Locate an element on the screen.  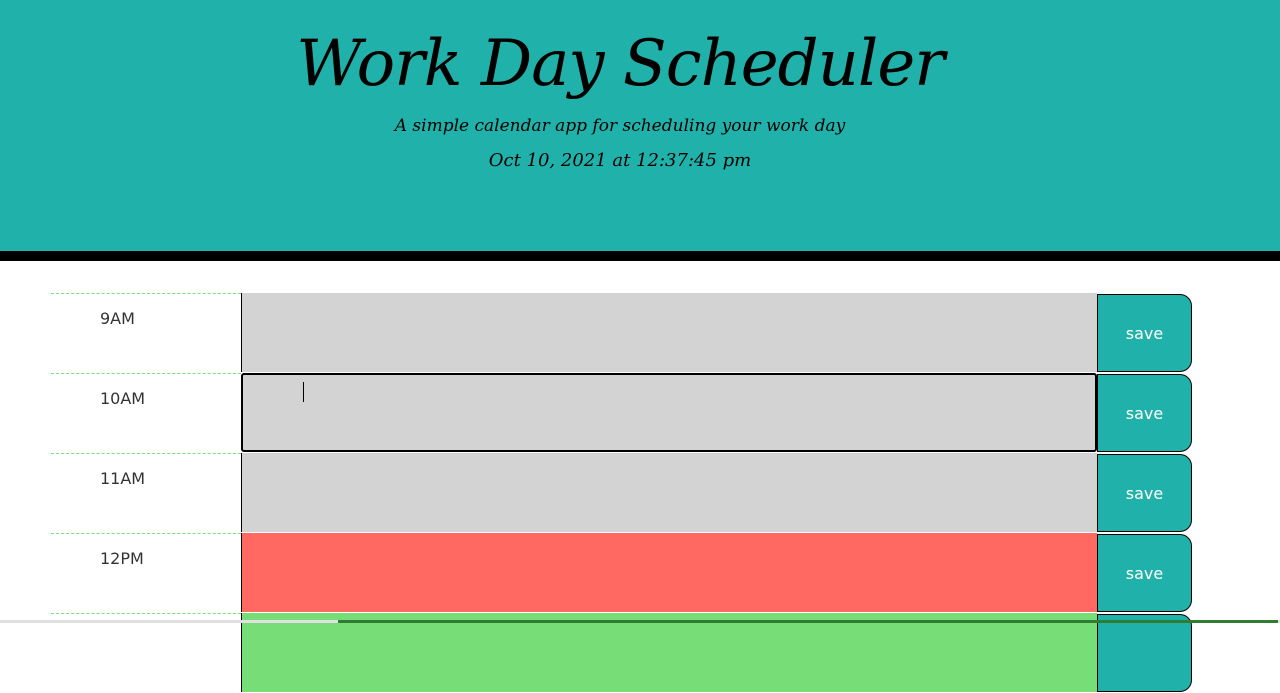
time-block-9am: 9AM save is located at coordinates (621, 333).